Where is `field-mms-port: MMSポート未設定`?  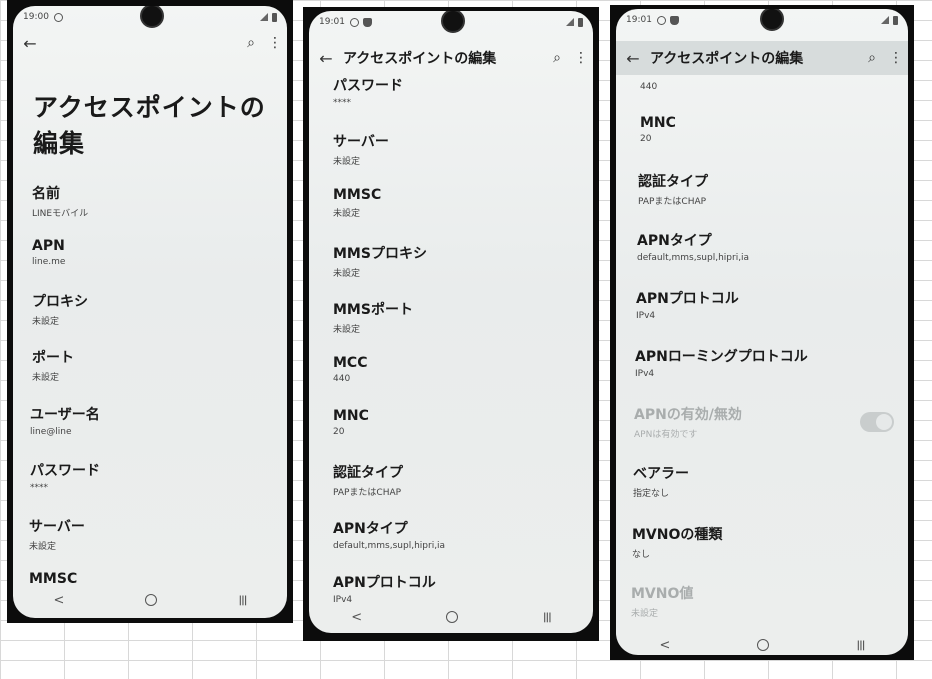 field-mms-port: MMSポート未設定 is located at coordinates (463, 317).